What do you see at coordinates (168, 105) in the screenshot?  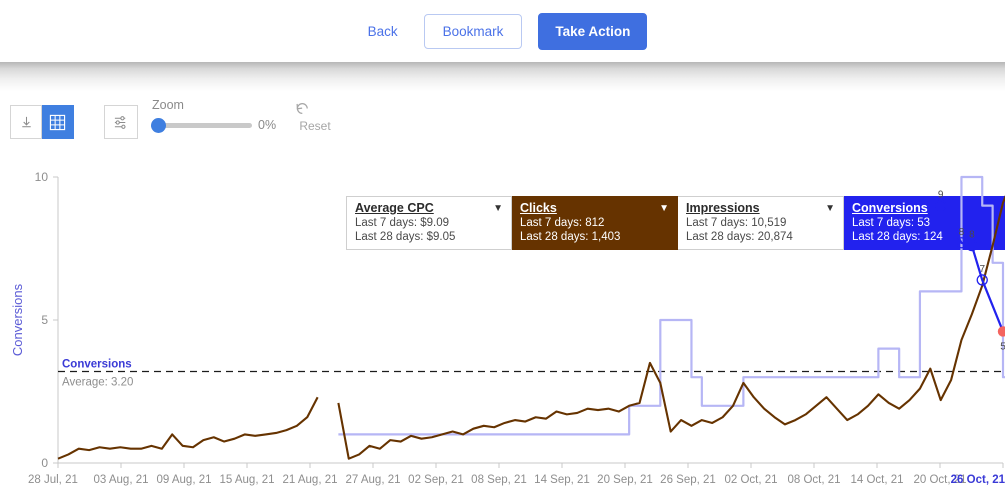 I see `zoom-label: Zoom` at bounding box center [168, 105].